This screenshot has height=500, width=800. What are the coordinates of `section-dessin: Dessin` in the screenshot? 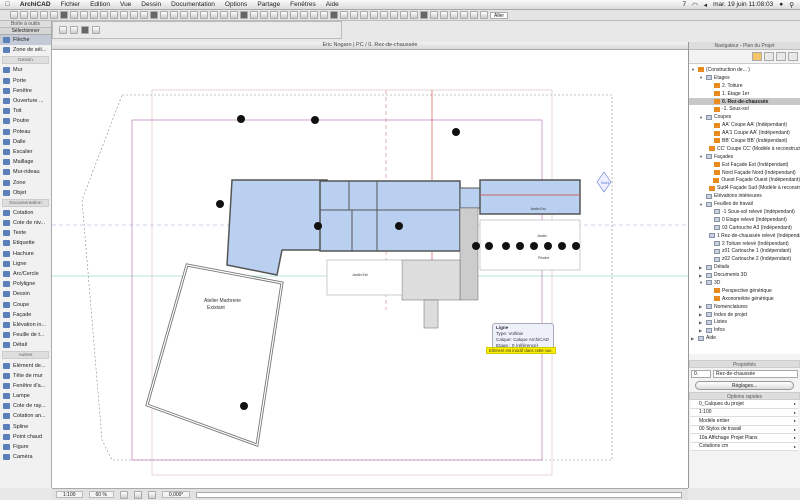 It's located at (25, 60).